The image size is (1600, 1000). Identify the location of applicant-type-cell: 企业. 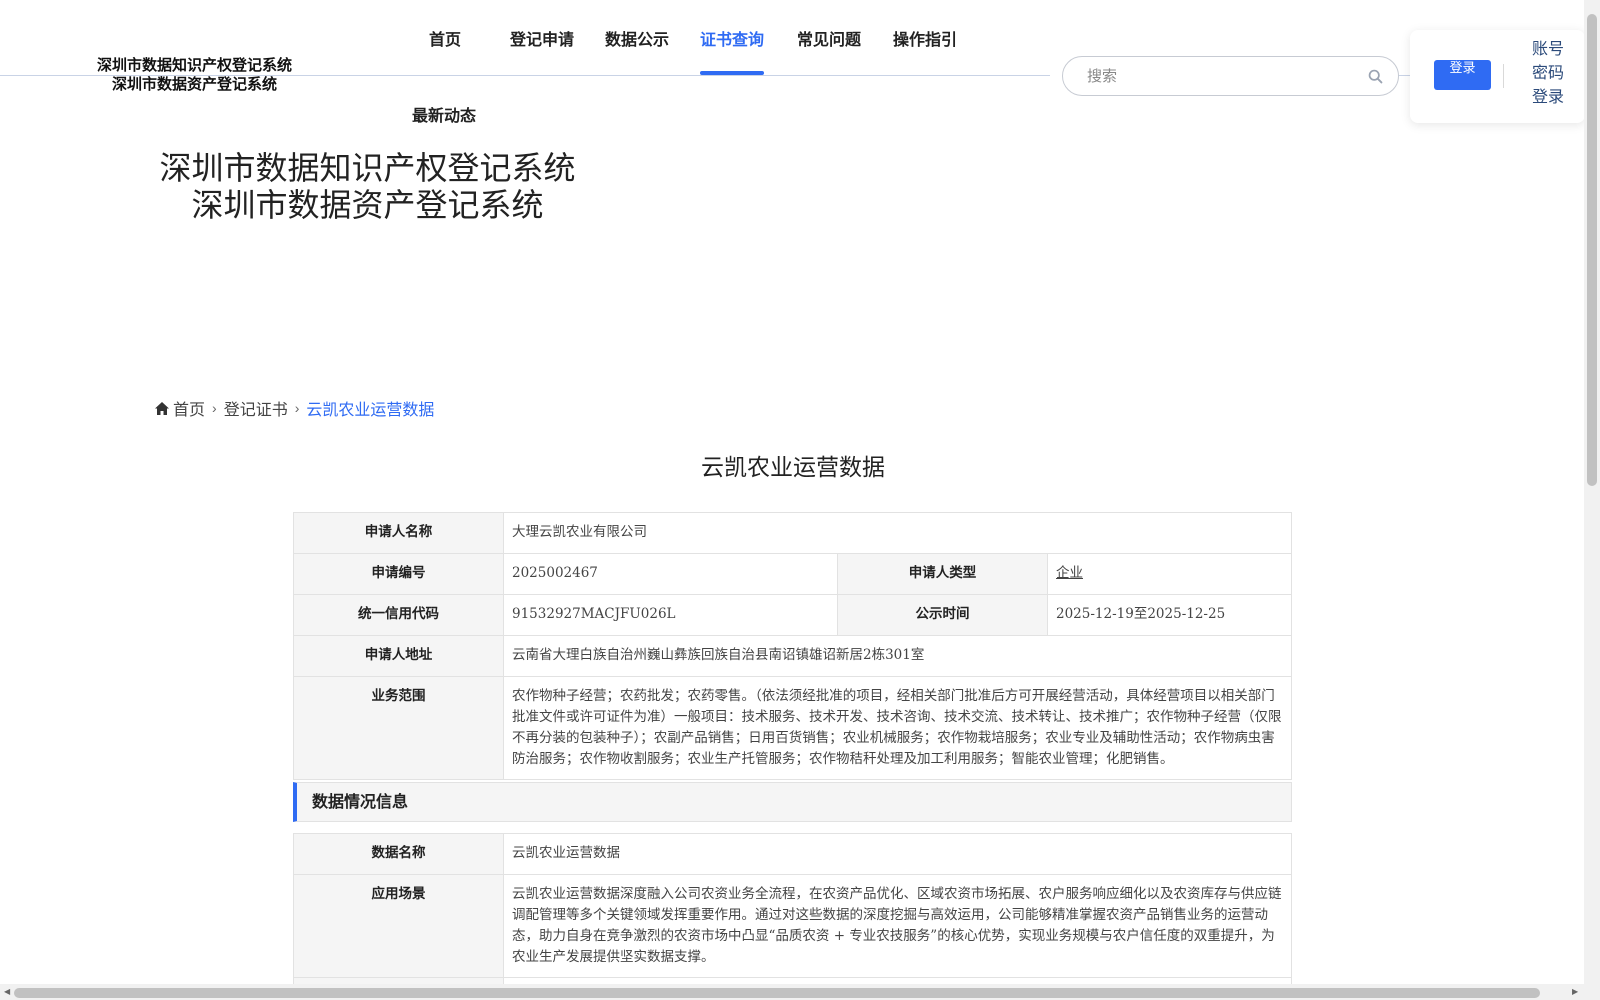
(1169, 574).